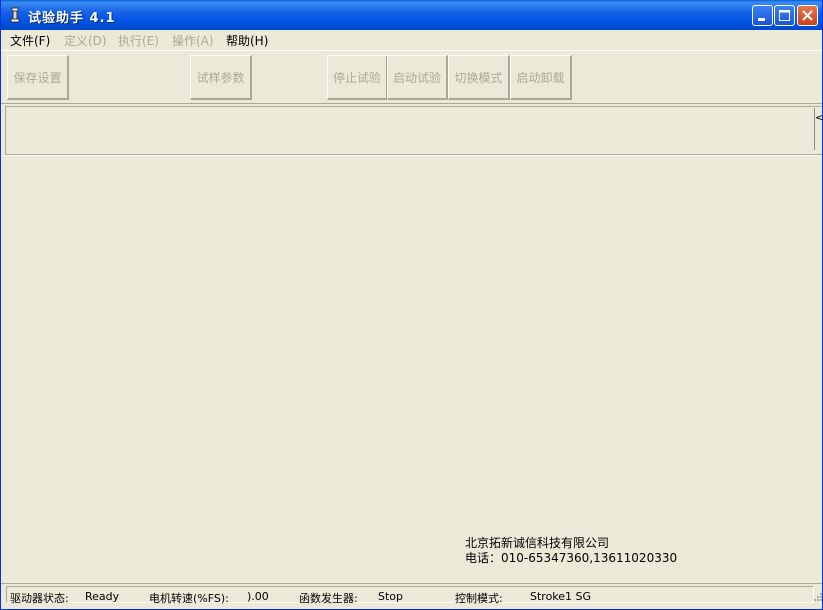  I want to click on menu-bar: 文件(F) 定义(D) 执行(E) 操作(A) 帮助(H), so click(411, 39).